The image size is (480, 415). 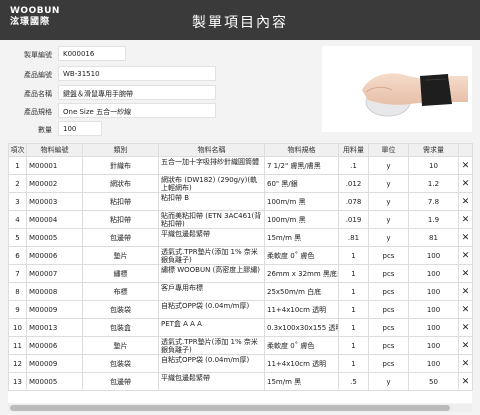 What do you see at coordinates (301, 327) in the screenshot?
I see `material-spec-cell: 0.3x100x30x155 透明` at bounding box center [301, 327].